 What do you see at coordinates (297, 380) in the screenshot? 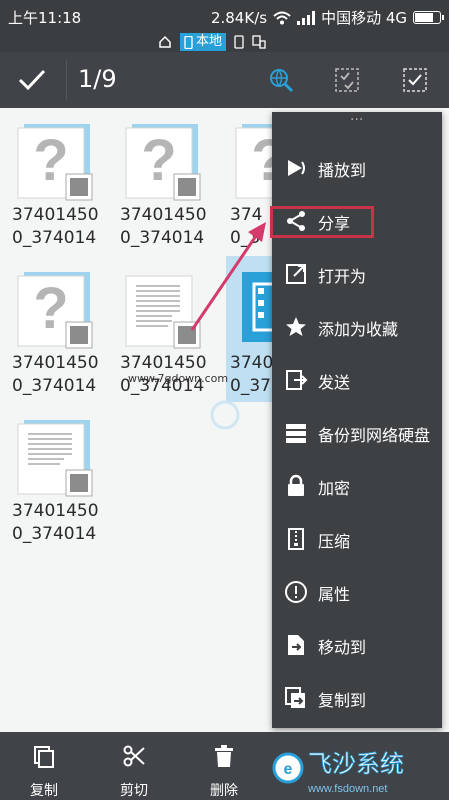
I see `send-icon` at bounding box center [297, 380].